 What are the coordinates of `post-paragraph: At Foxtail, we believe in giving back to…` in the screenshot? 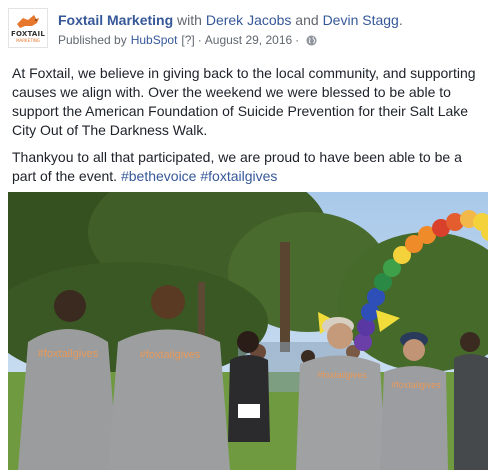 It's located at (244, 101).